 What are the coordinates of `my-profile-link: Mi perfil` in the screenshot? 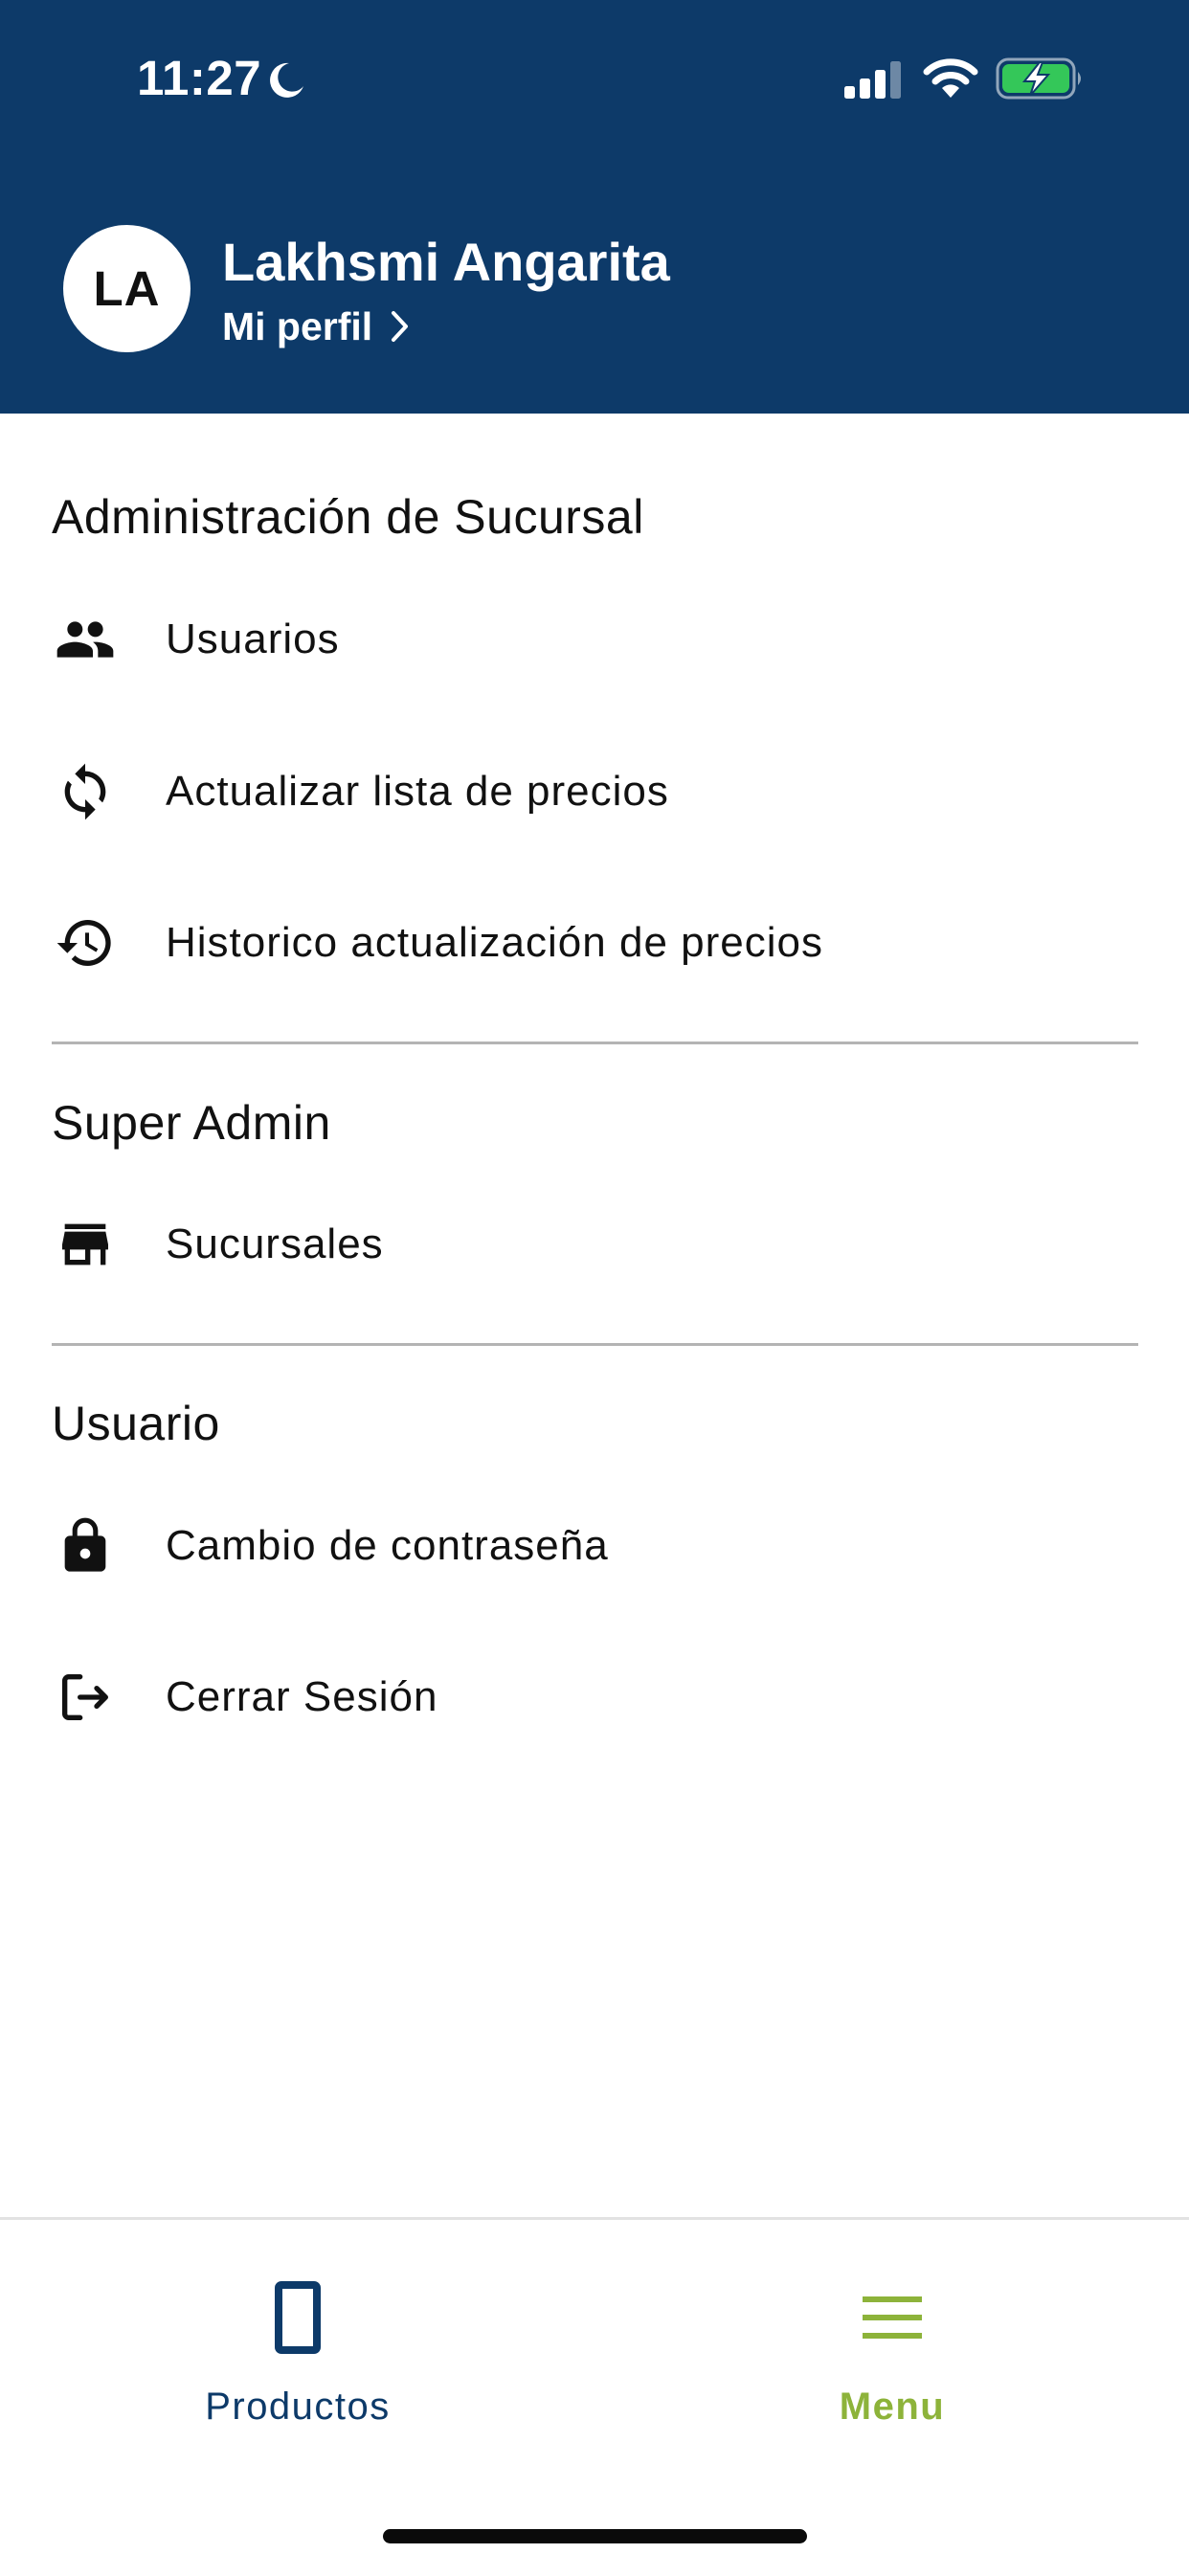 It's located at (316, 327).